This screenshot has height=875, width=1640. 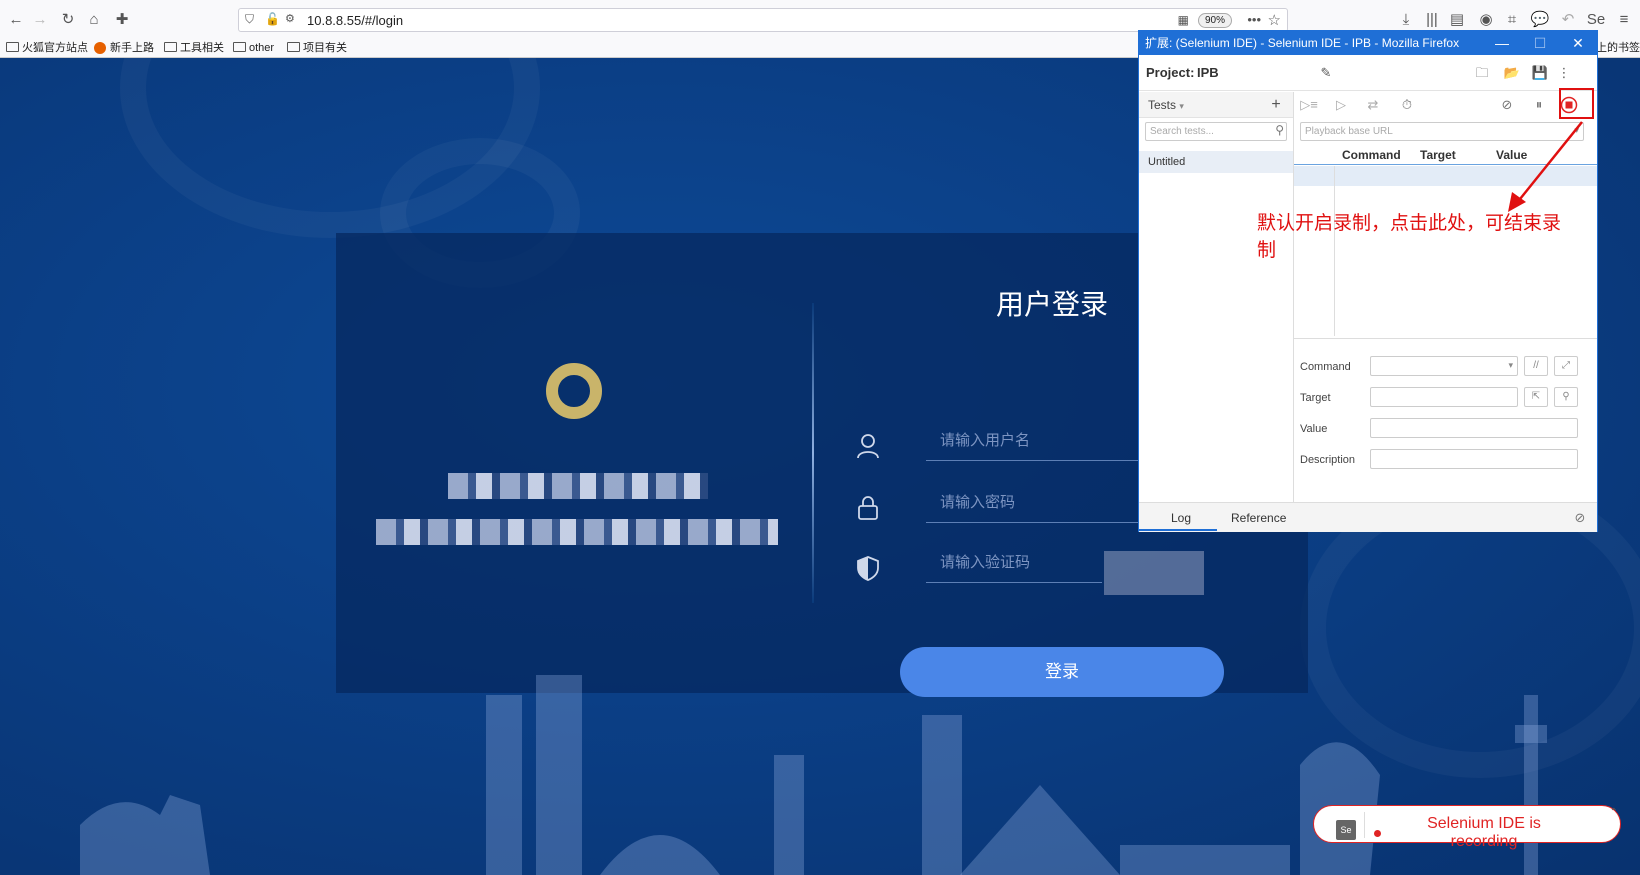 What do you see at coordinates (1325, 367) in the screenshot?
I see `command-label: Command` at bounding box center [1325, 367].